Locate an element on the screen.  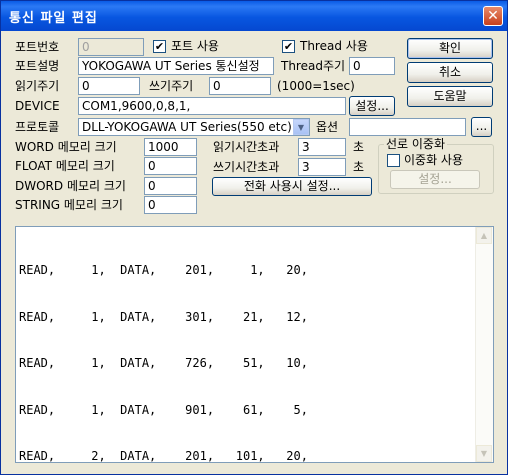
thread-period-label: Thread주기 is located at coordinates (313, 66).